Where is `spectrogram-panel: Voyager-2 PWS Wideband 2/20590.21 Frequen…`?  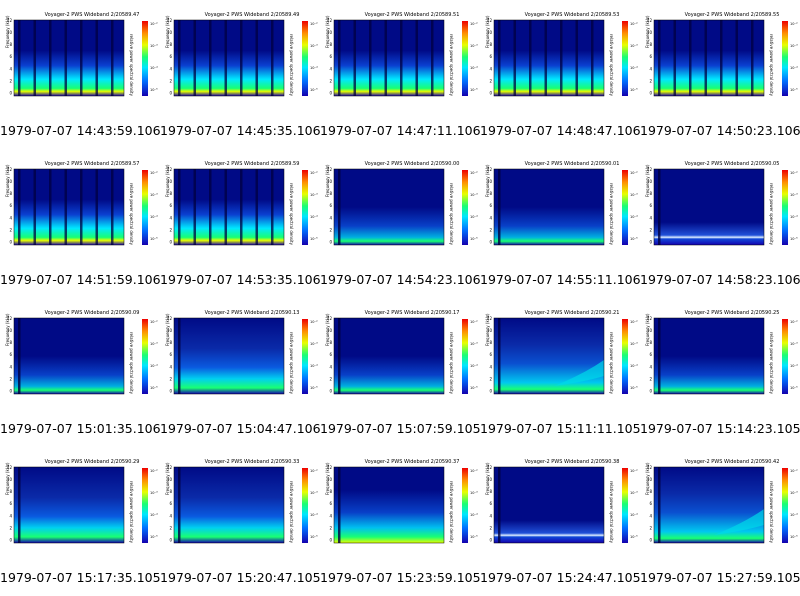
spectrogram-panel: Voyager-2 PWS Wideband 2/20590.21 Frequen… is located at coordinates (560, 372).